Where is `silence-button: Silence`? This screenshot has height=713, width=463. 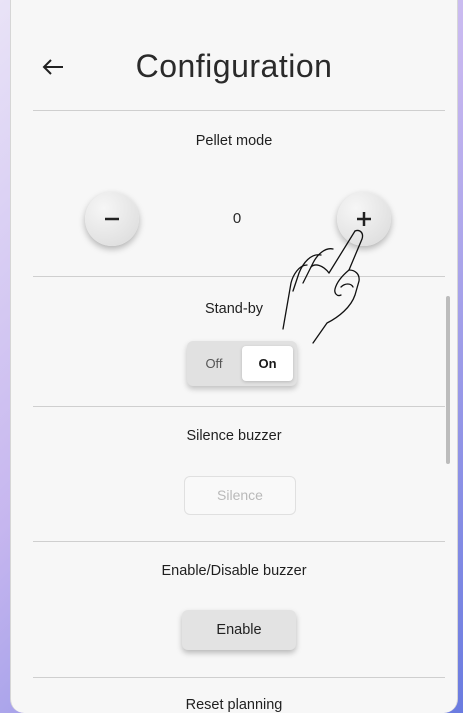
silence-button: Silence is located at coordinates (240, 495).